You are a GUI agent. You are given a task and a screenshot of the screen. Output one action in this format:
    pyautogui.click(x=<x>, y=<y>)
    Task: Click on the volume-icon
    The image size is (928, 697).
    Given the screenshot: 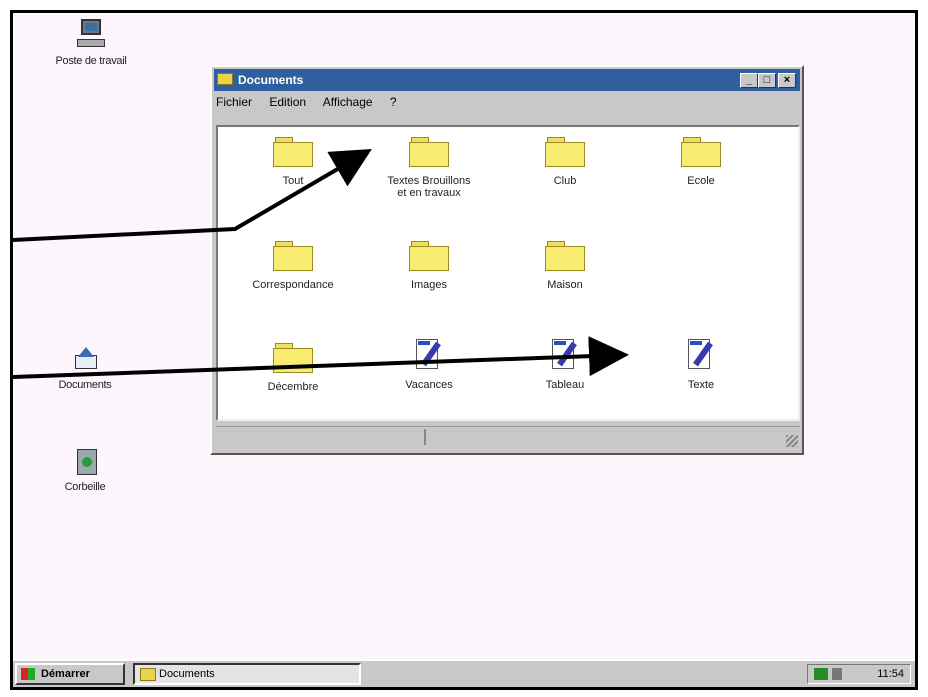 What is the action you would take?
    pyautogui.click(x=837, y=674)
    